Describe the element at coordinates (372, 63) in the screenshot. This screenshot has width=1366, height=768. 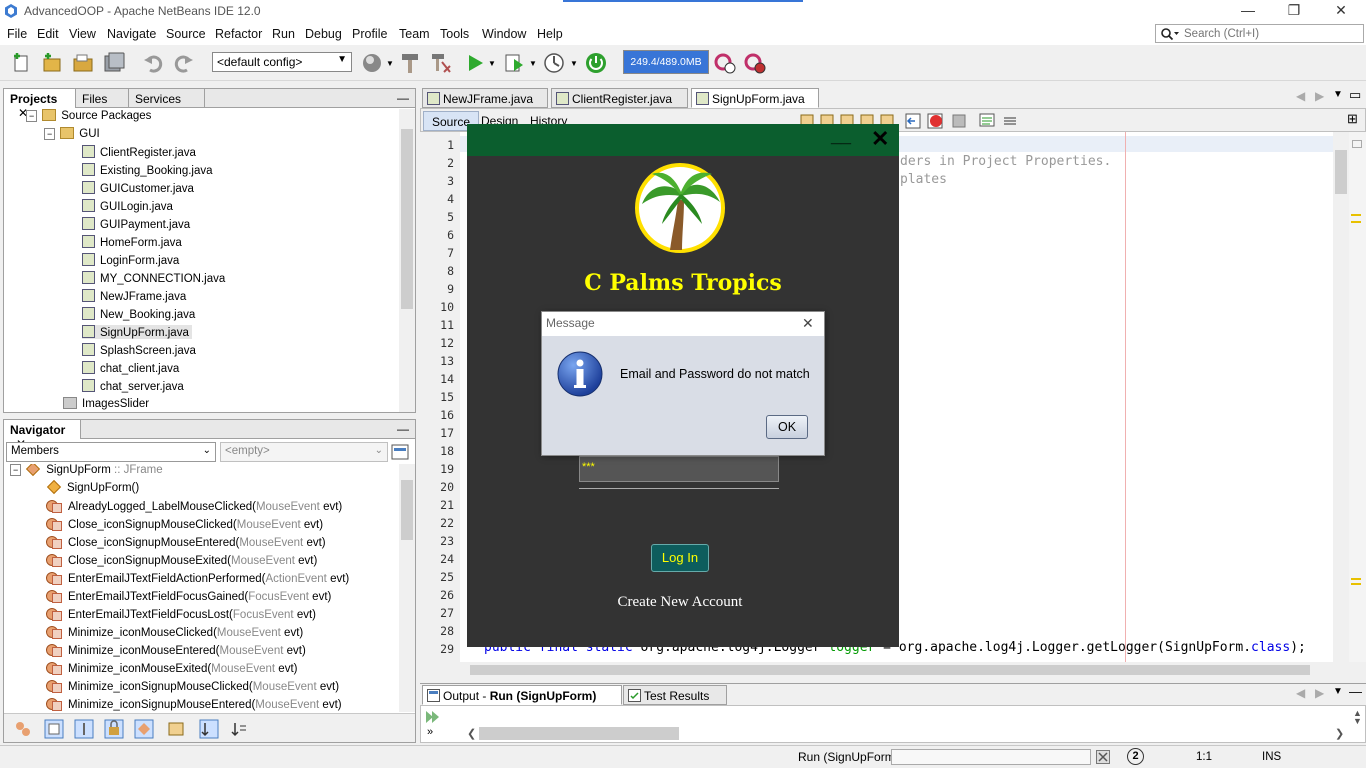
I see `browser-globe-icon` at that location.